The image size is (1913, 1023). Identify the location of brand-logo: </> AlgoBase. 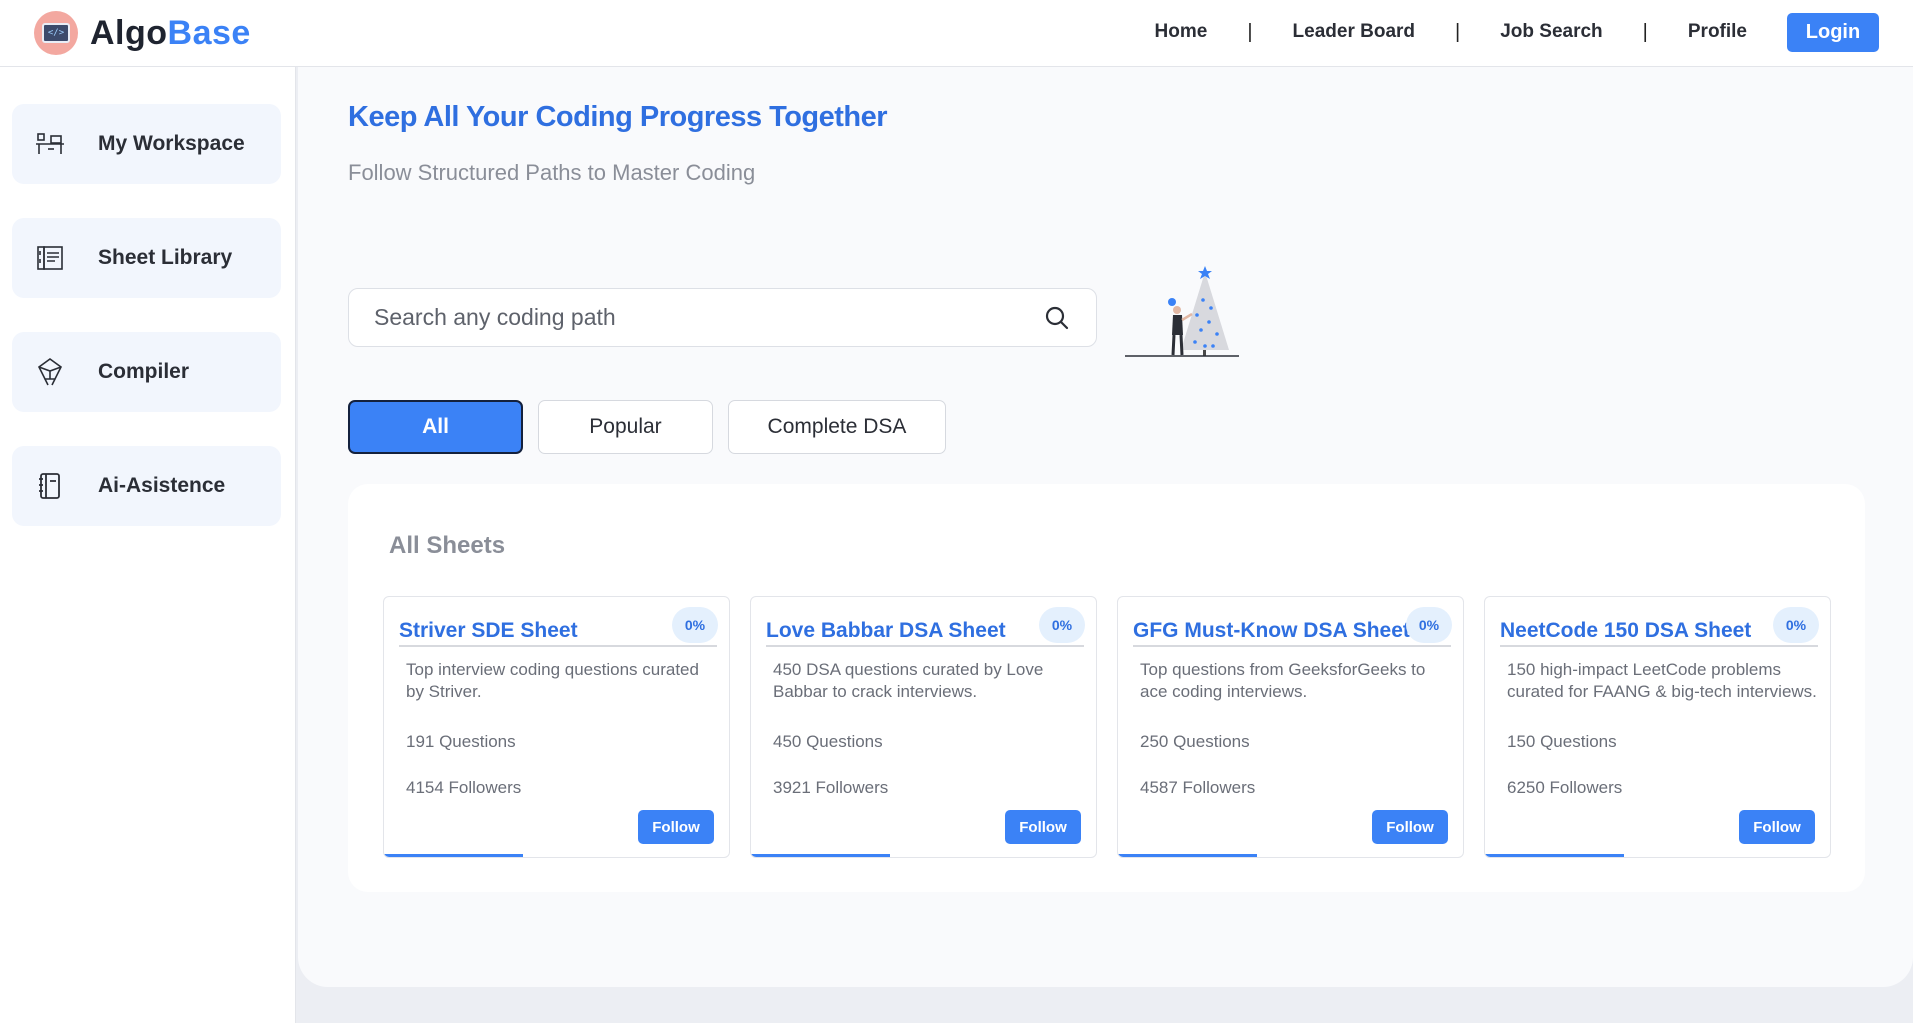
(142, 33).